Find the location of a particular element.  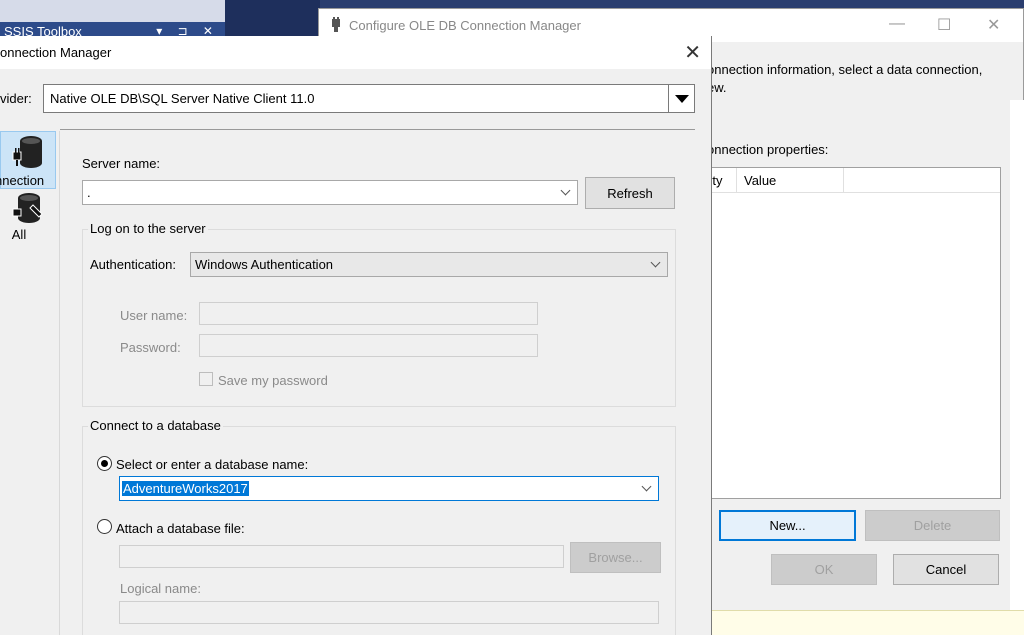

ok-button: OK is located at coordinates (824, 569).